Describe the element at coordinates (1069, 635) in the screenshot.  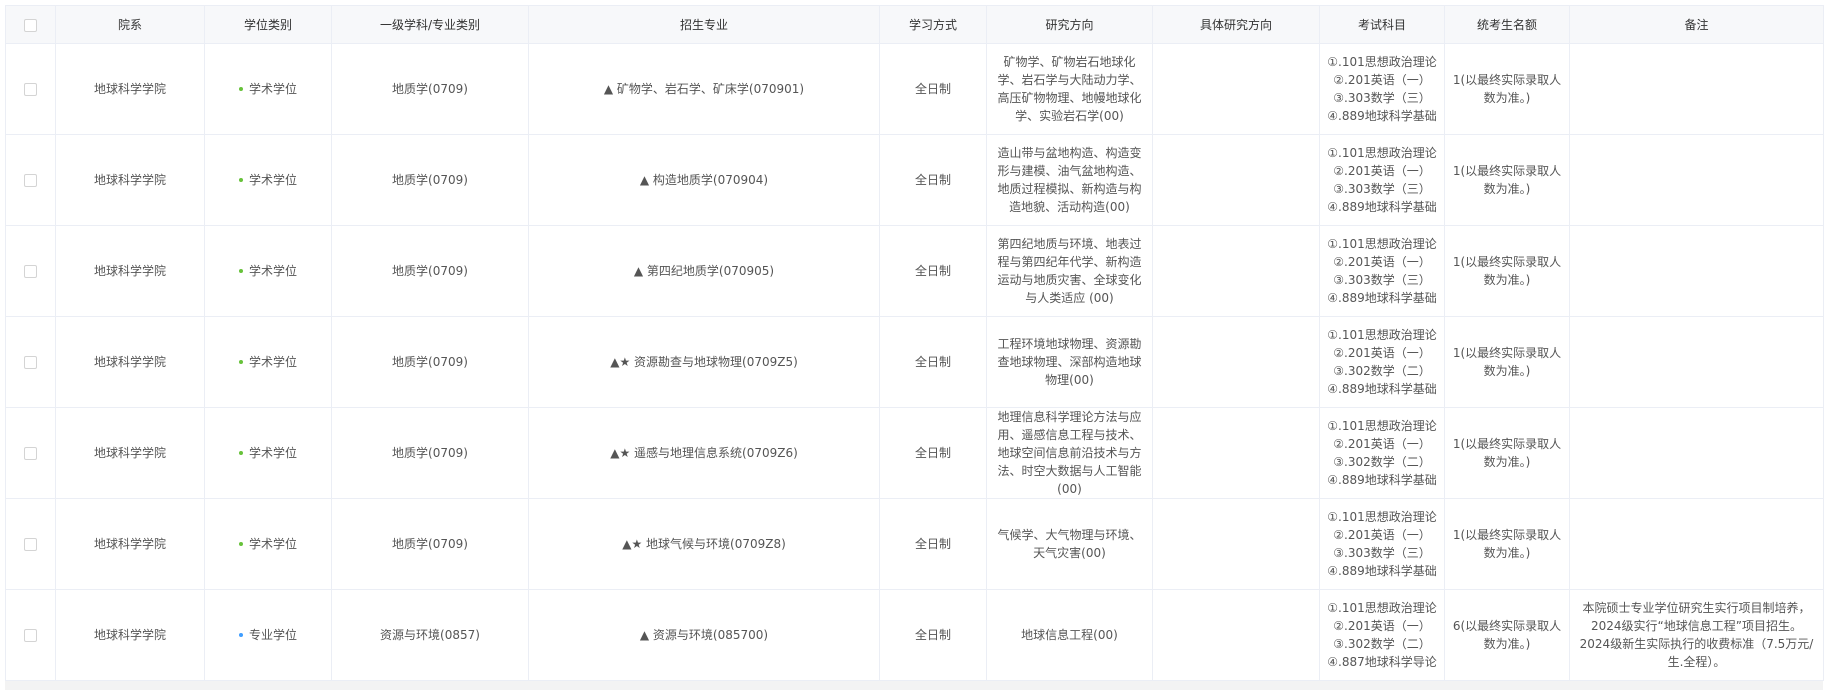
I see `research-direction-cell: 地球信息工程(00)` at that location.